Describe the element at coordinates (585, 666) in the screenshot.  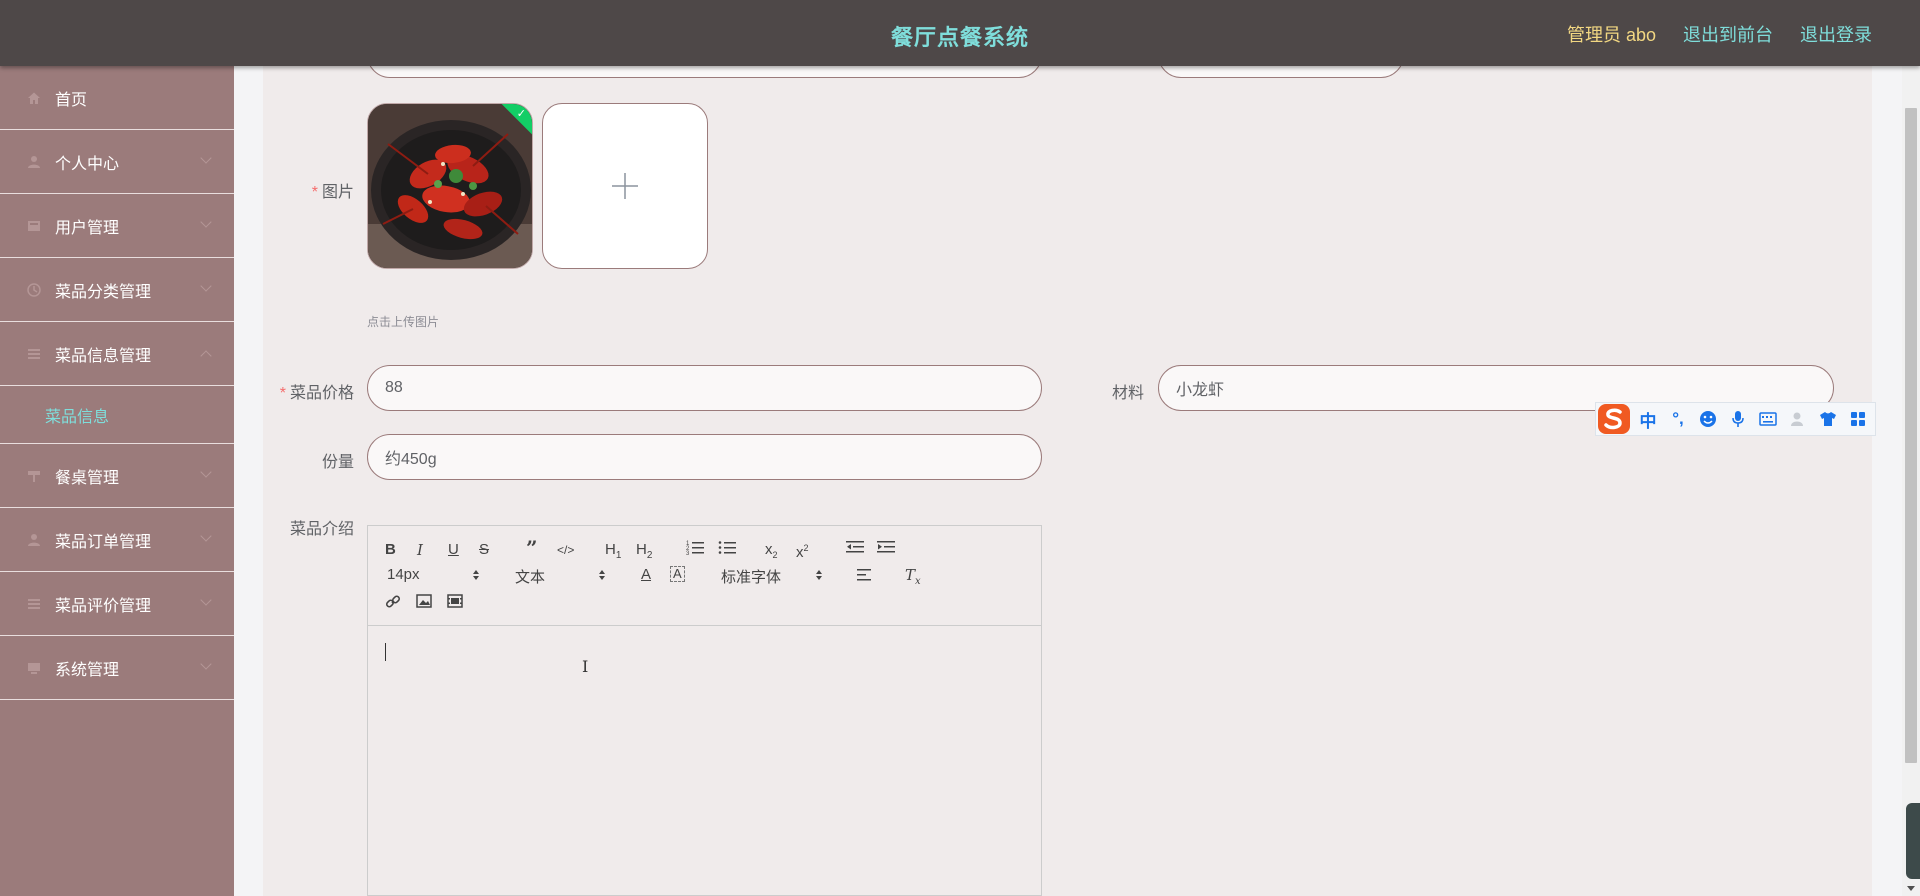
I see `i-beam-cursor-icon: I` at that location.